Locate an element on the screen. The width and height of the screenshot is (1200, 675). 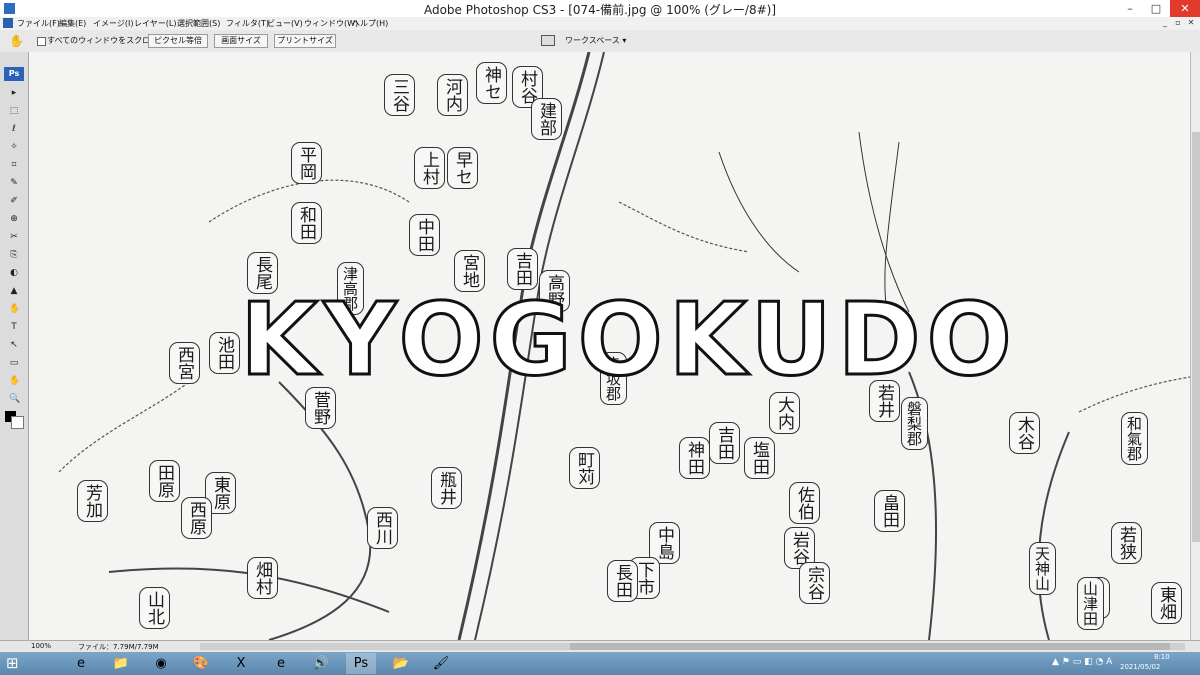
doc-restore-button: ▫ is located at coordinates (1178, 23).